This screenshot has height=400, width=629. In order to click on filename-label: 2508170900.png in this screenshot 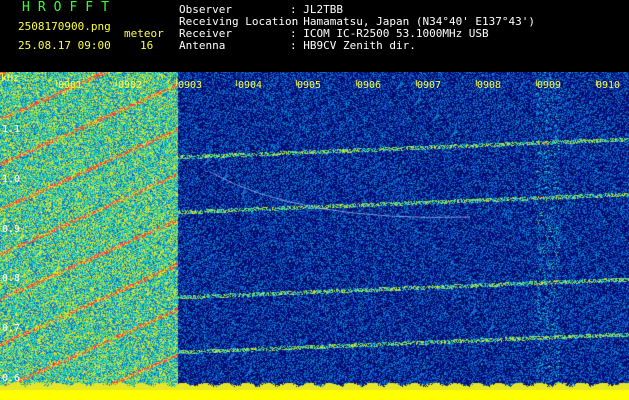, I will do `click(64, 26)`.